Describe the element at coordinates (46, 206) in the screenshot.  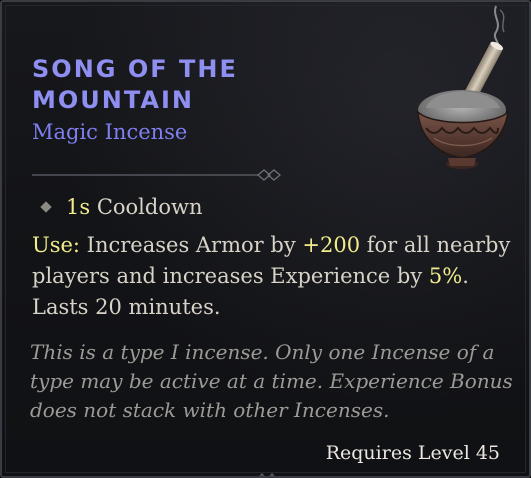
I see `diamond-bullet-icon` at that location.